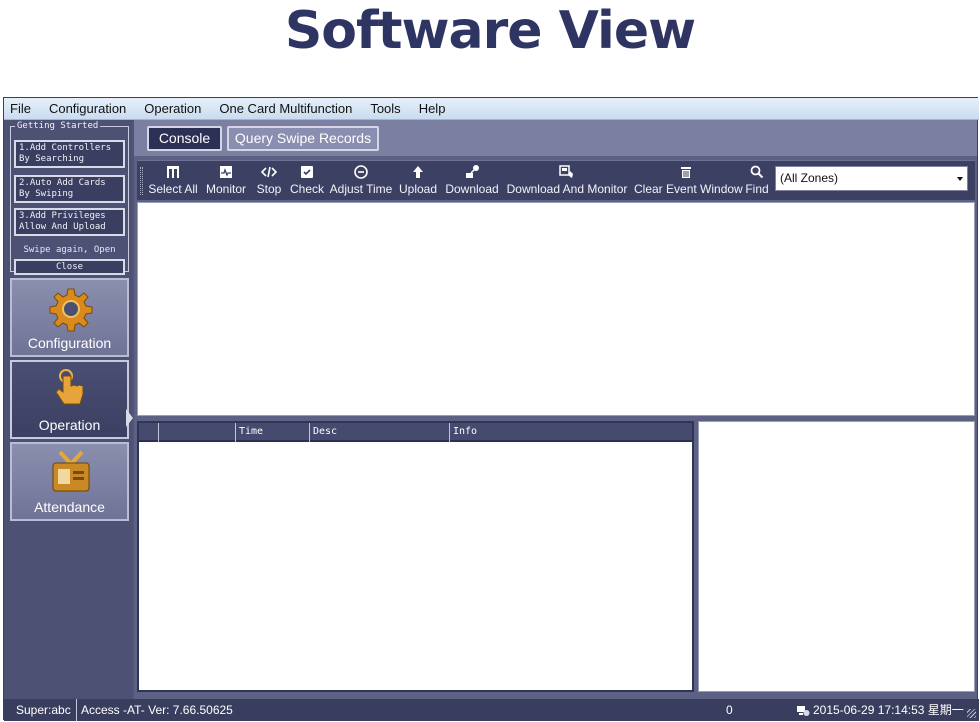  I want to click on status-user: Super:abc, so click(46, 710).